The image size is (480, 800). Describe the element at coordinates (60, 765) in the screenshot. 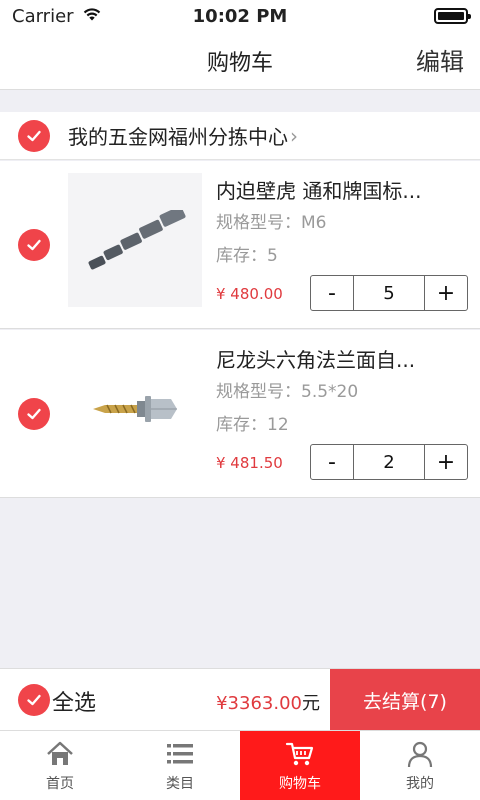

I see `tab-home: 首页` at that location.